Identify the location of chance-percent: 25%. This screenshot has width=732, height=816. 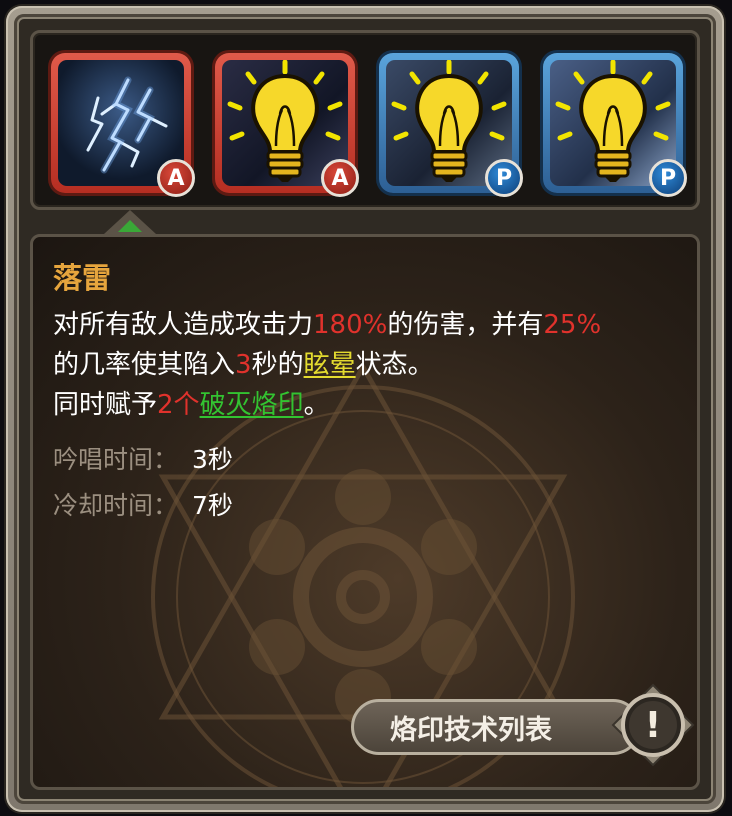
(572, 325).